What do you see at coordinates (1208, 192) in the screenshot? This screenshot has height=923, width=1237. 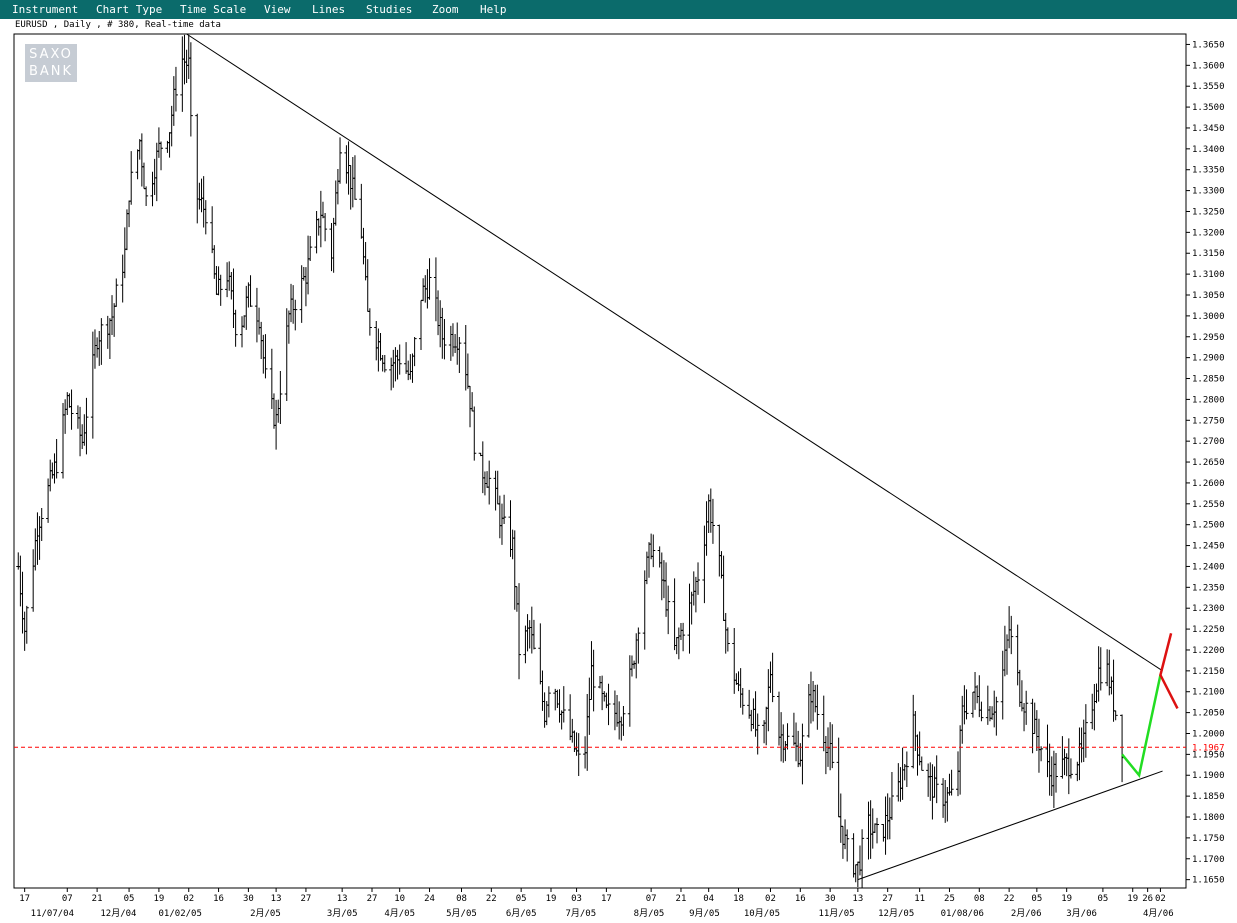 I see `y-tick-label: 1.3300` at bounding box center [1208, 192].